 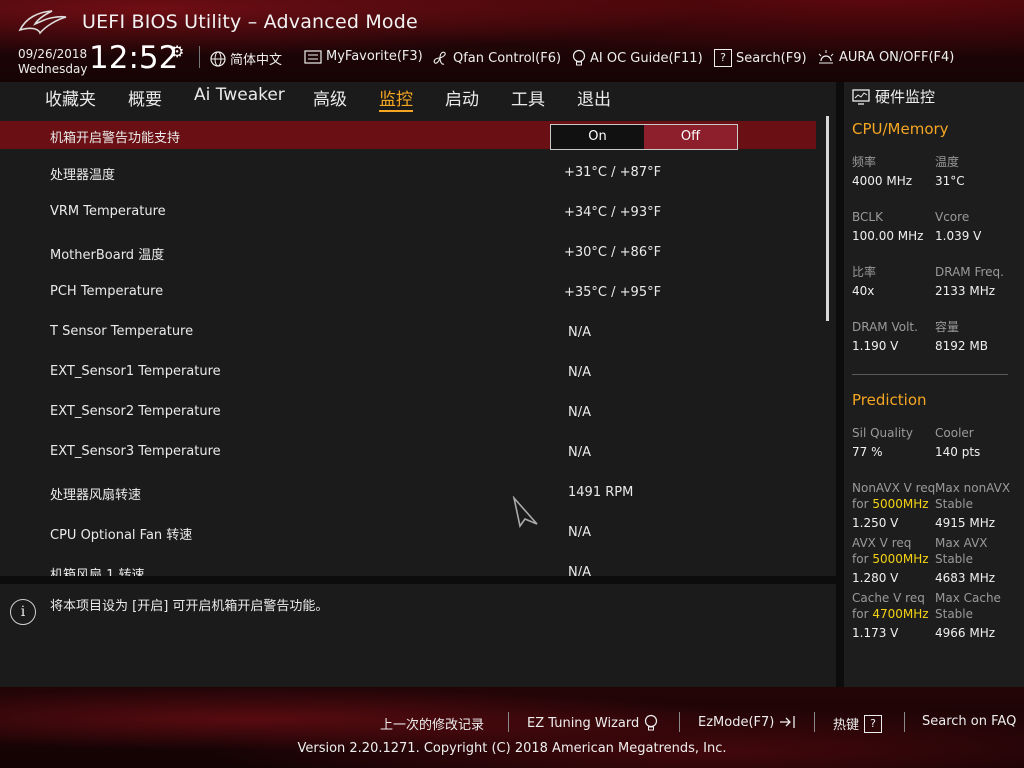 I want to click on list-scrollbar, so click(x=827, y=218).